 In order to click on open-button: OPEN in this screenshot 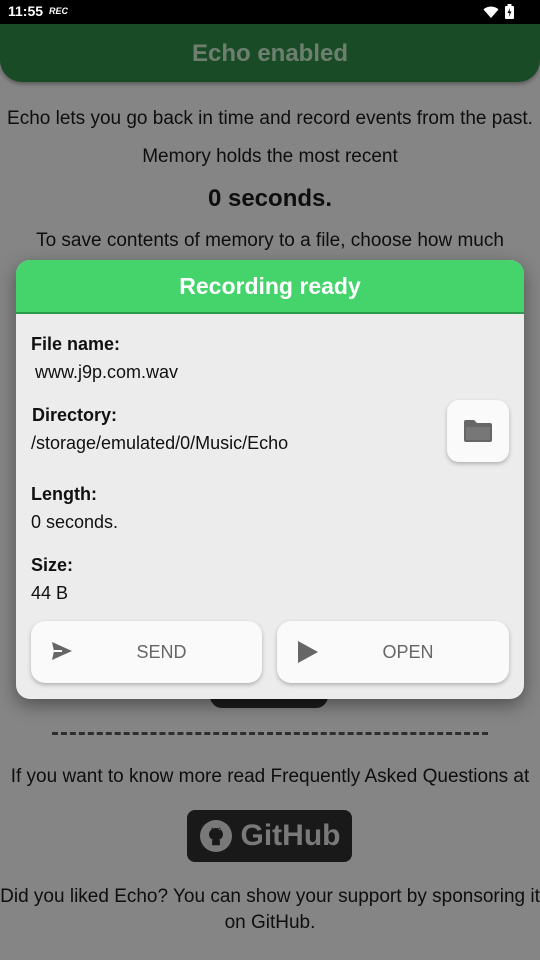, I will do `click(393, 652)`.